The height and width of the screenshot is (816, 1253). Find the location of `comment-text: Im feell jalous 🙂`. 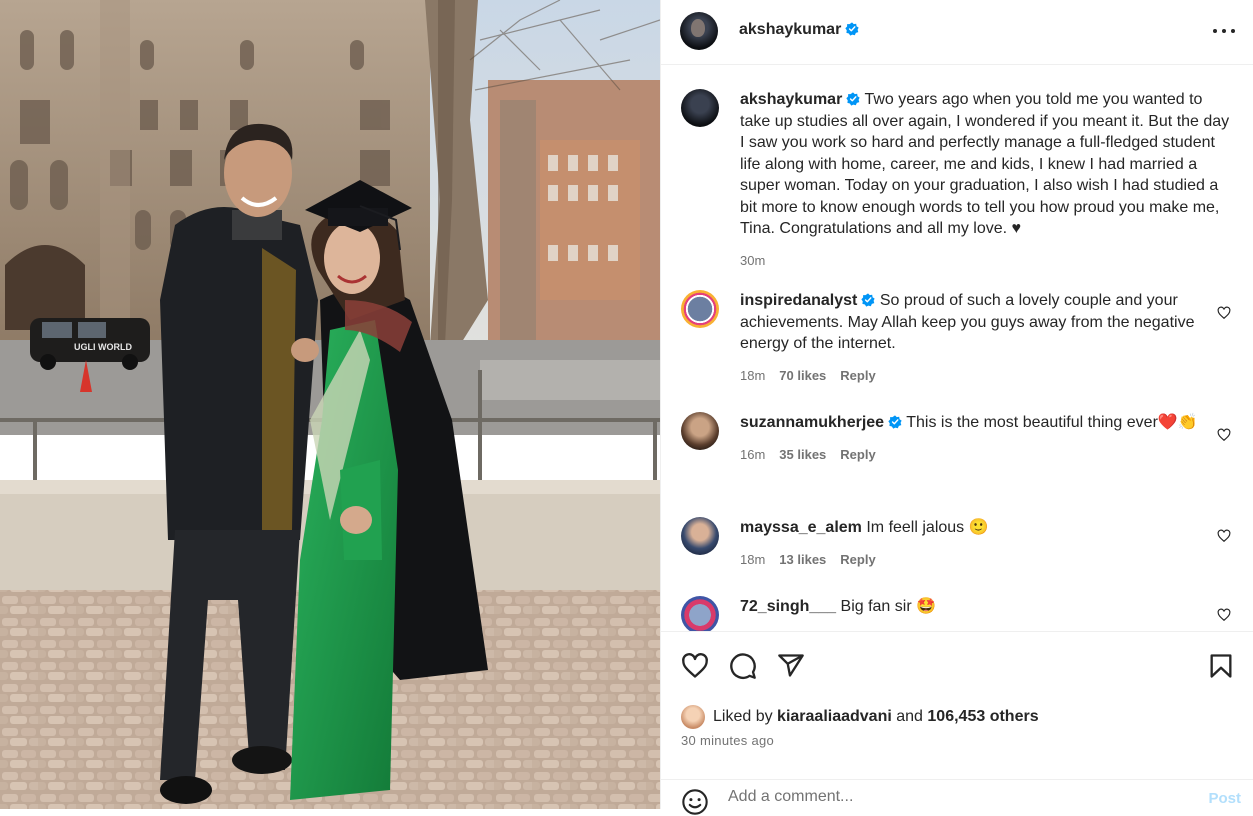

comment-text: Im feell jalous 🙂 is located at coordinates (927, 527).